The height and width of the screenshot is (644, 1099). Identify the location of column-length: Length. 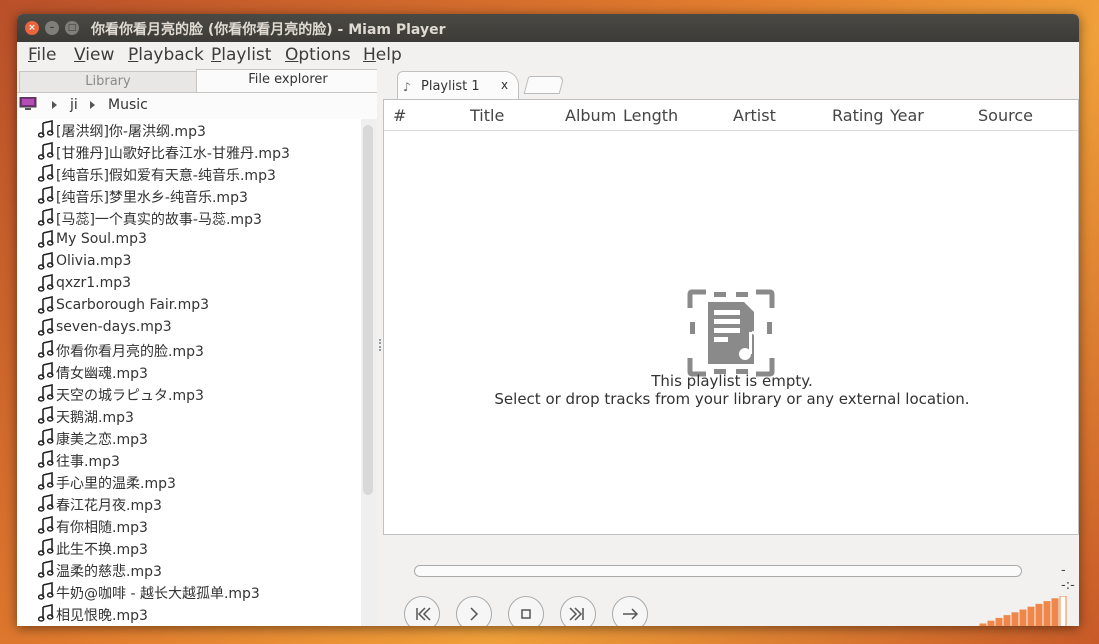
(650, 115).